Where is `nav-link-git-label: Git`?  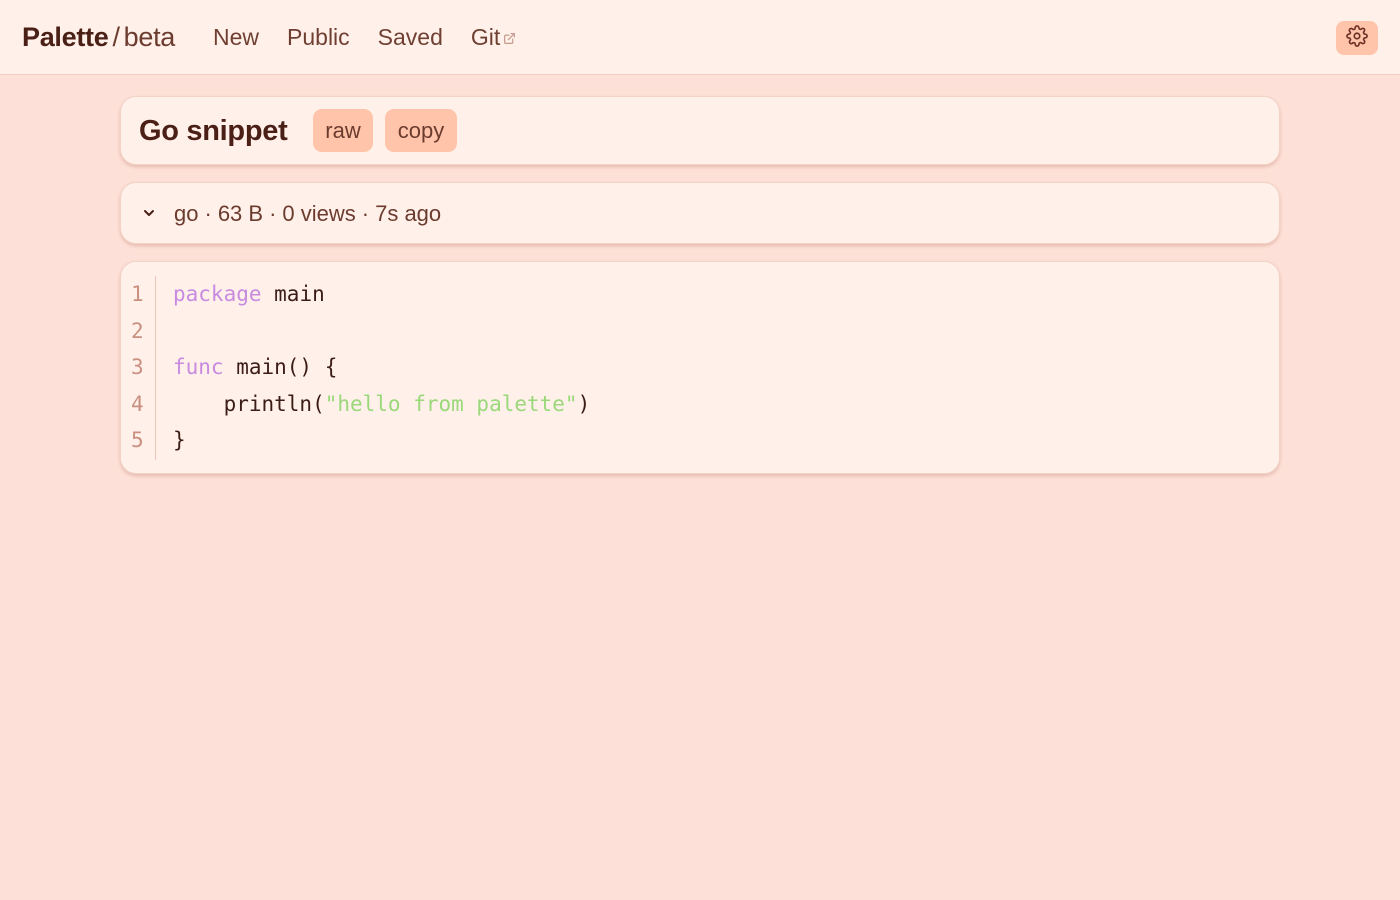
nav-link-git-label: Git is located at coordinates (485, 37).